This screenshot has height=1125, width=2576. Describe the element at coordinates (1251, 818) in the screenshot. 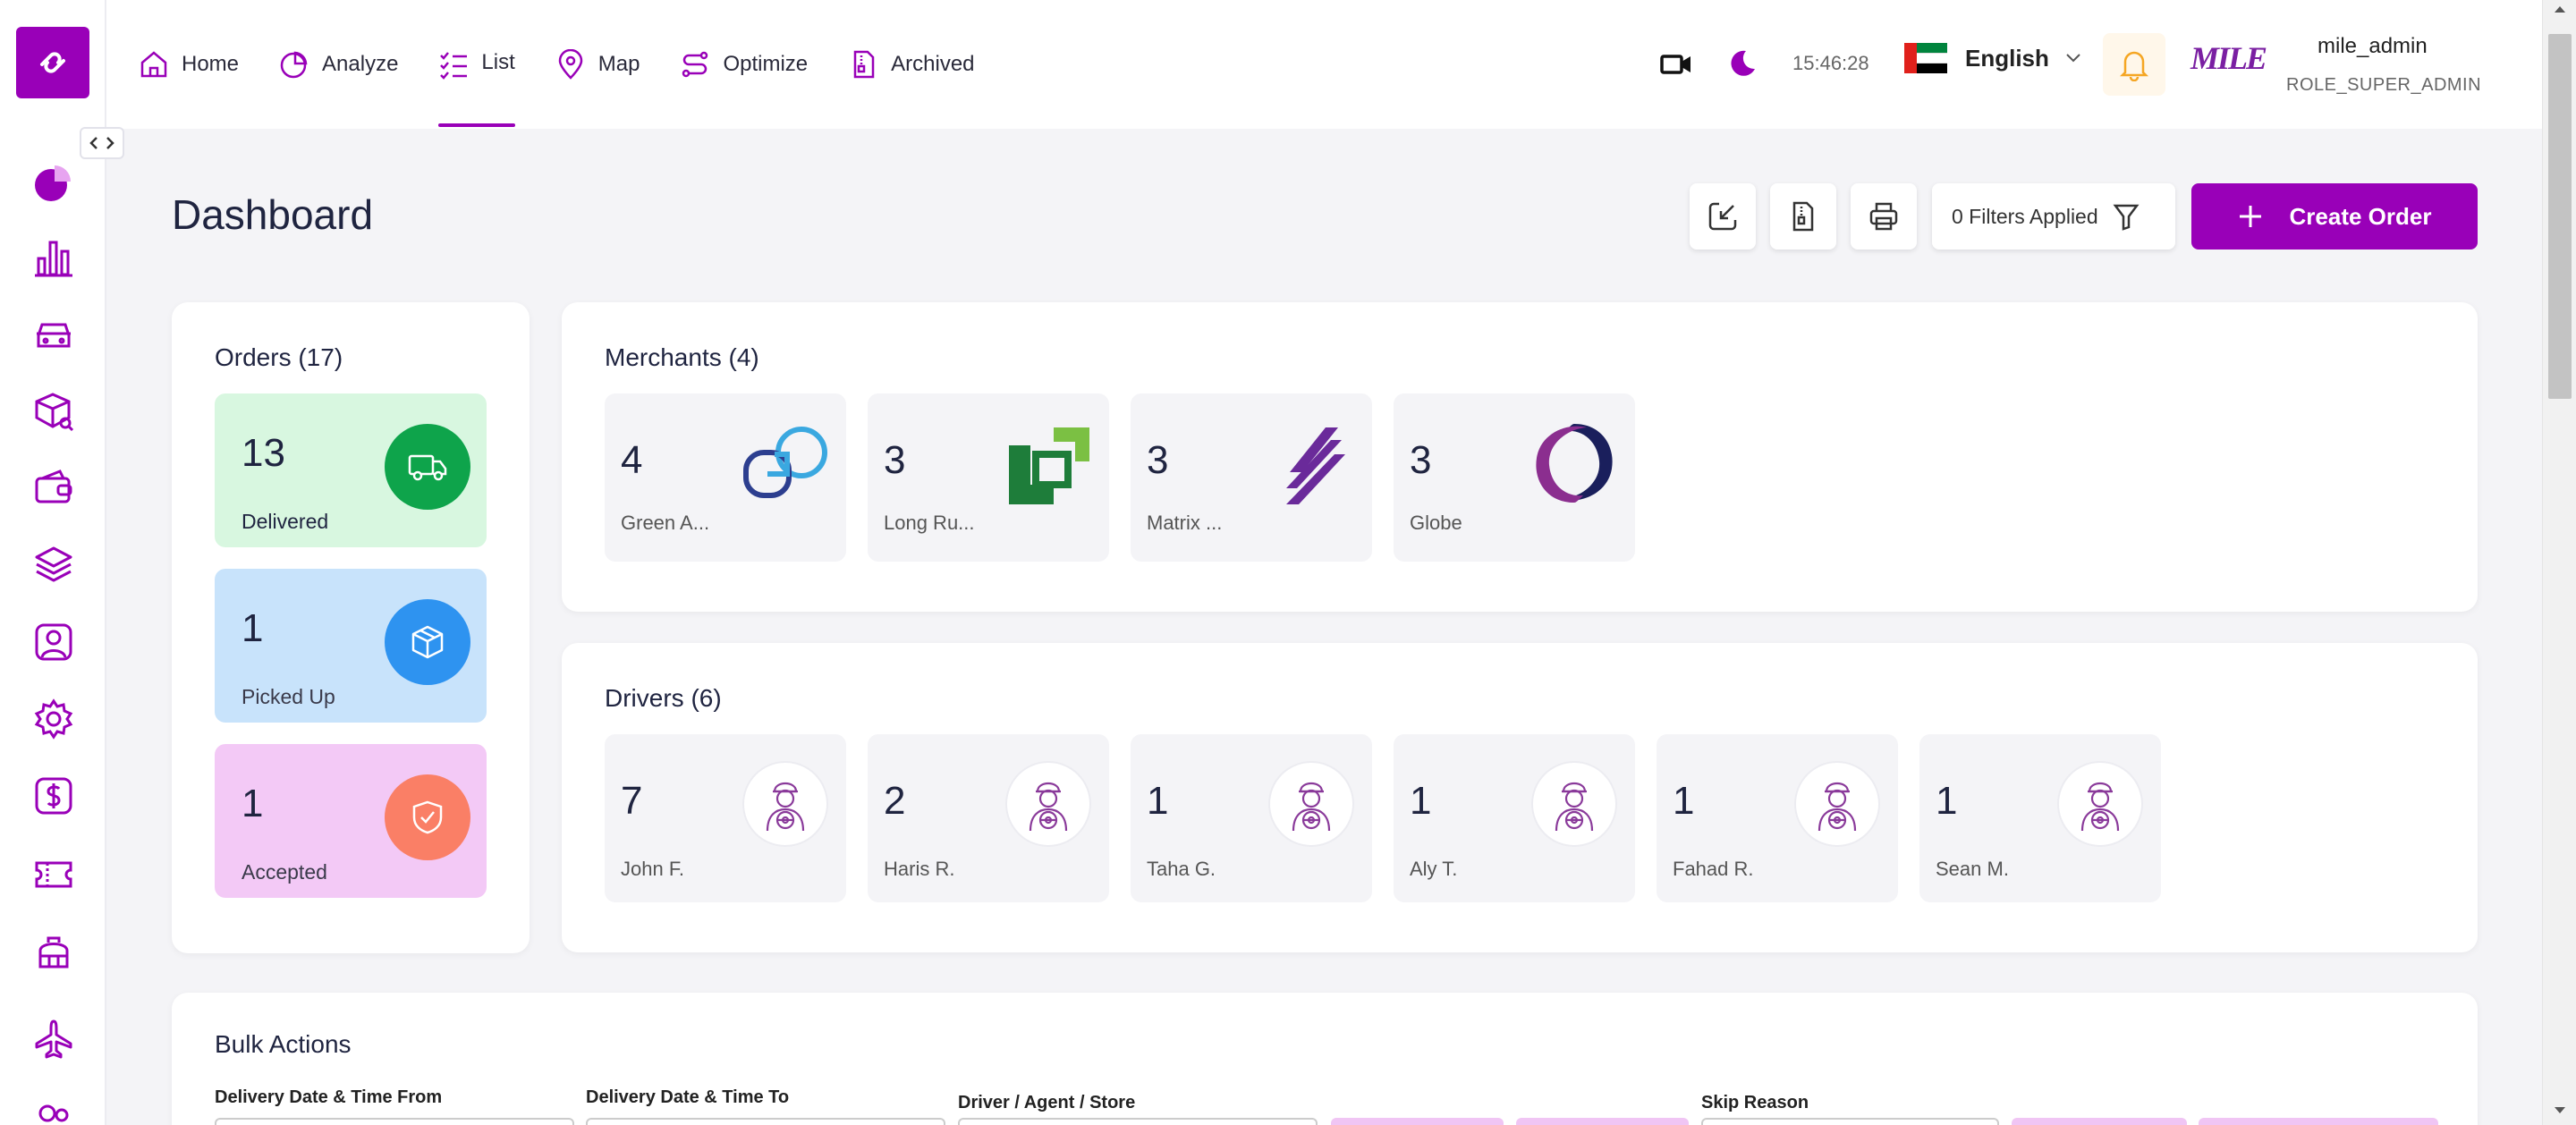

I see `driver-tile: 1 Taha G.` at that location.